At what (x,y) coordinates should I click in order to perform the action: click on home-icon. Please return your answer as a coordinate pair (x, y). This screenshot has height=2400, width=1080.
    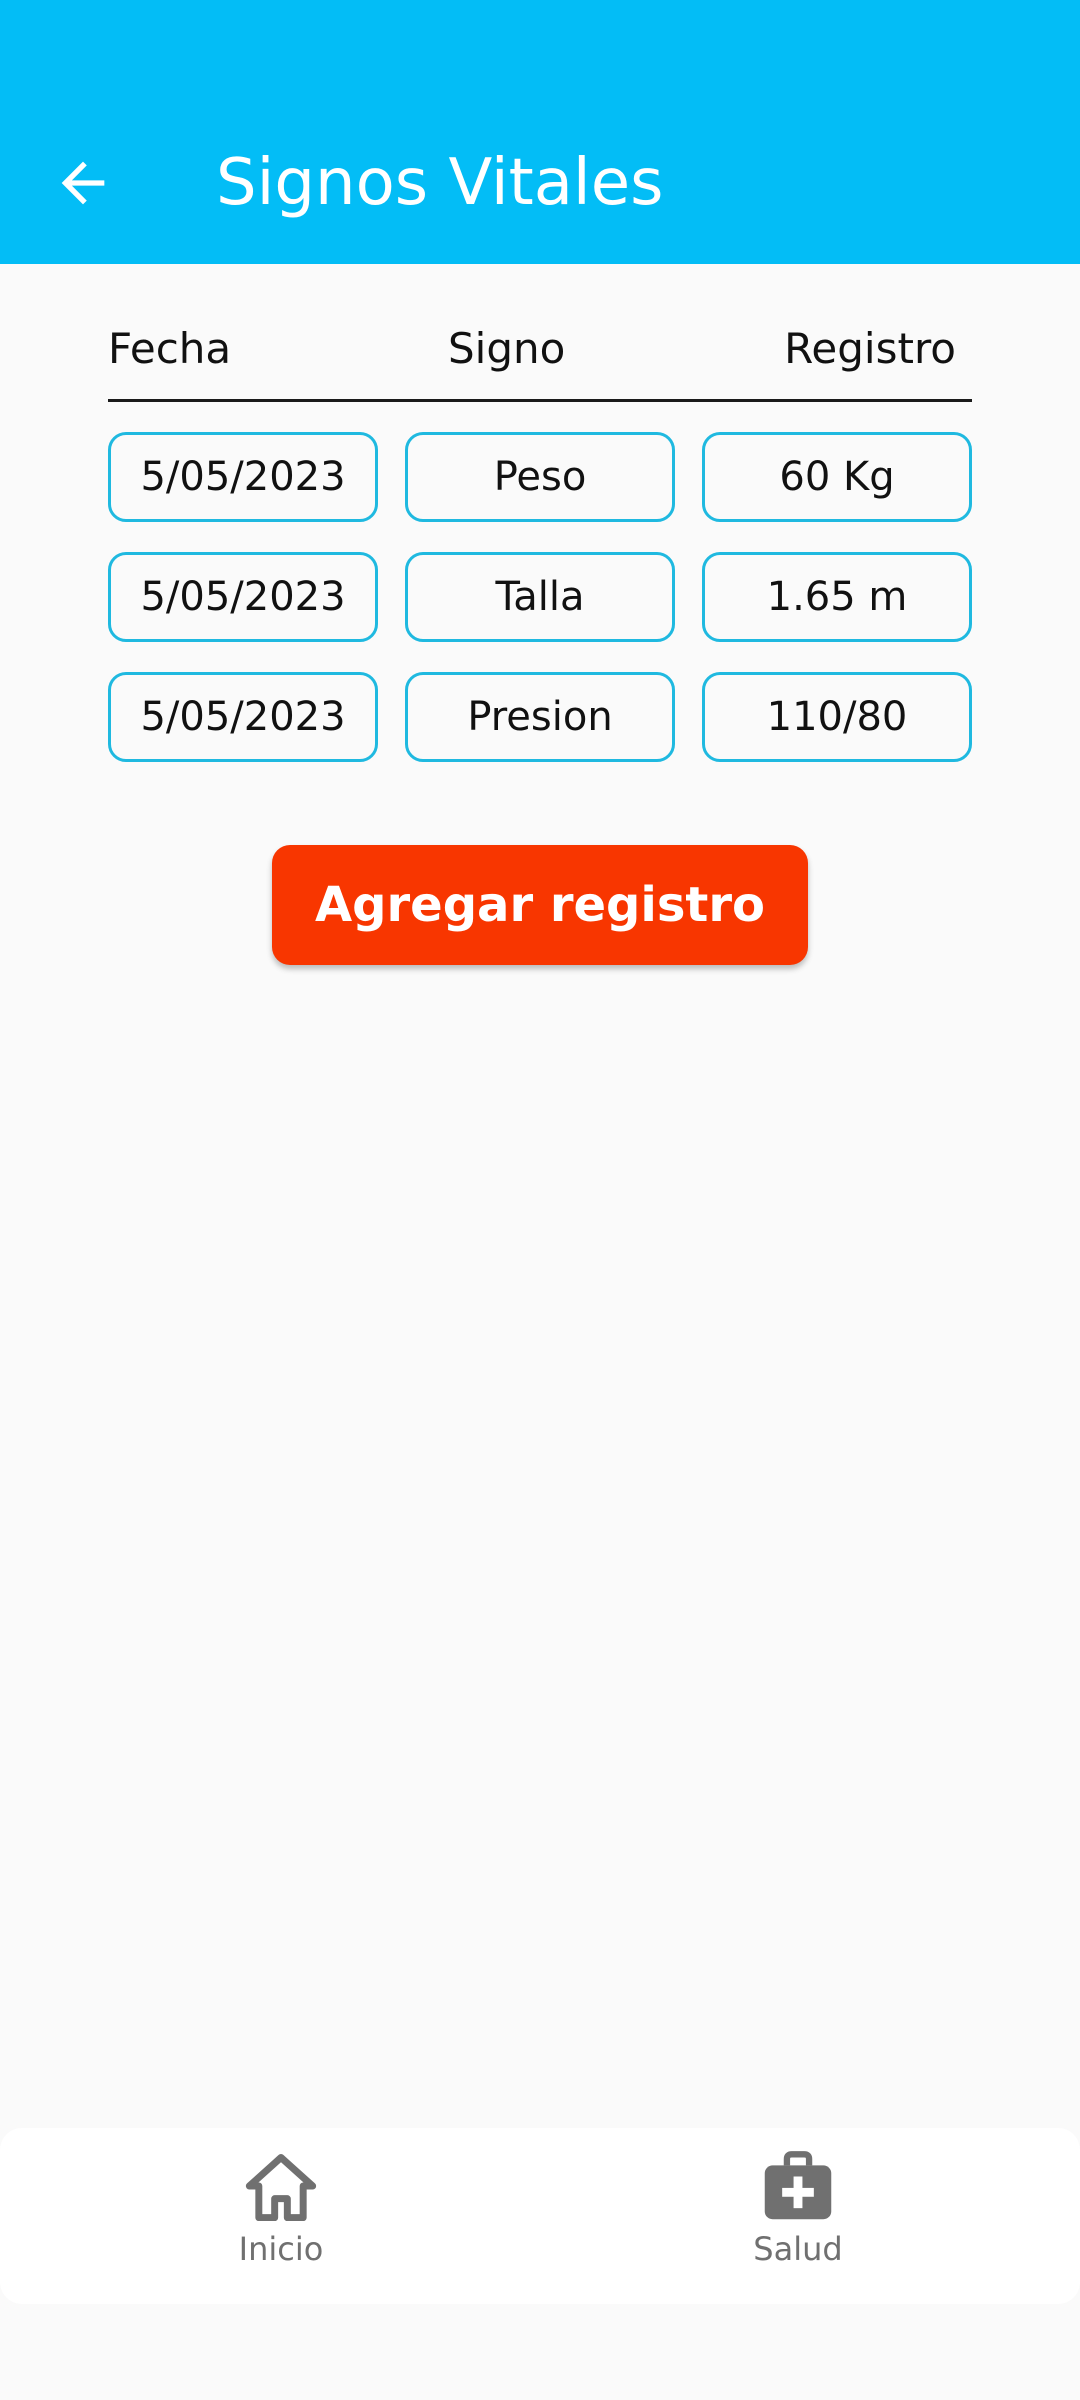
    Looking at the image, I should click on (281, 2186).